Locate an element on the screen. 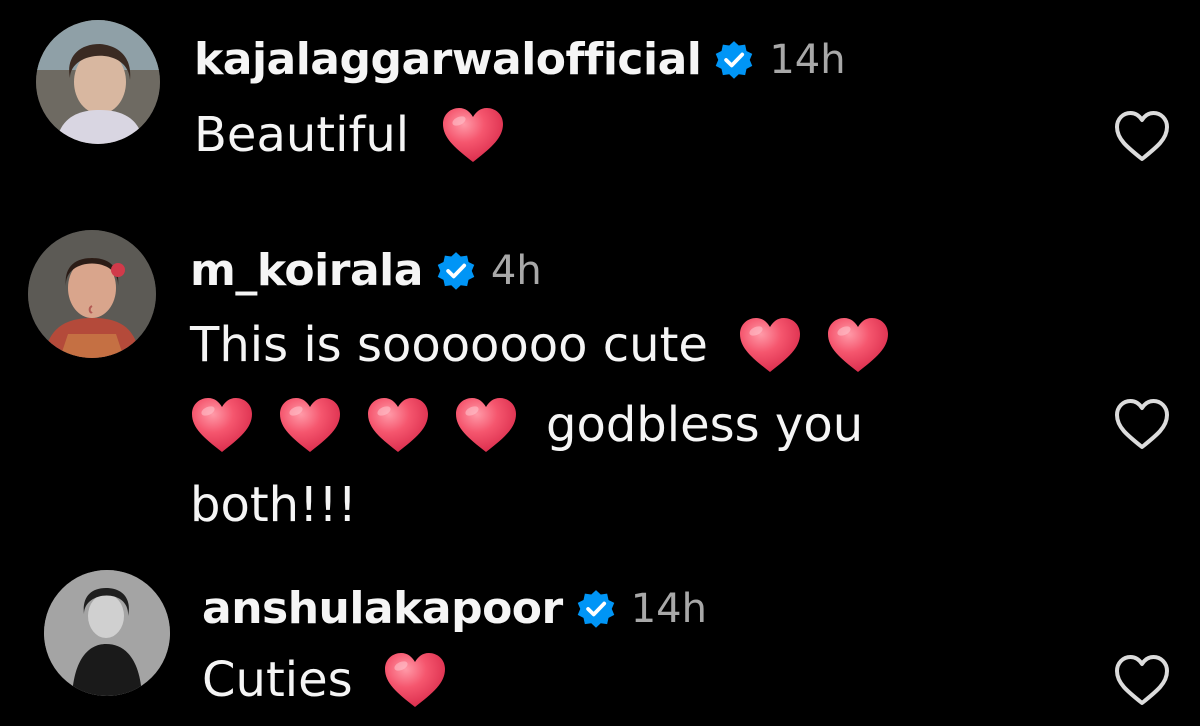 The image size is (1200, 726). timestamp: 4h is located at coordinates (516, 271).